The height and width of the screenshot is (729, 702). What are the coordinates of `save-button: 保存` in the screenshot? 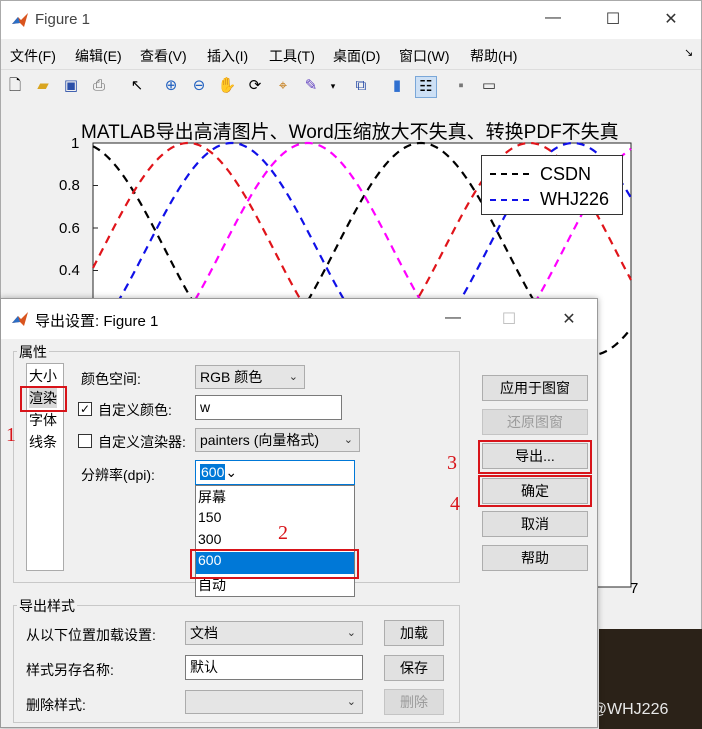 It's located at (414, 668).